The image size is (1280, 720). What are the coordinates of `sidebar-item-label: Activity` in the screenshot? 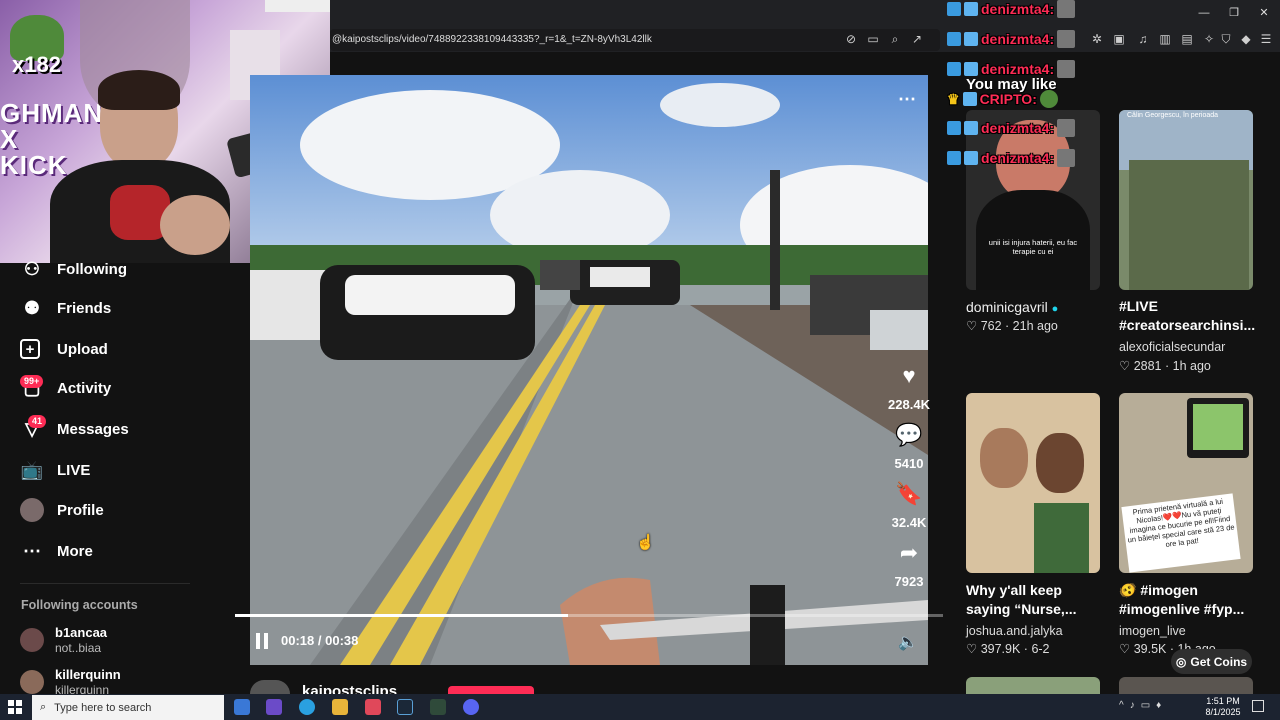 It's located at (84, 388).